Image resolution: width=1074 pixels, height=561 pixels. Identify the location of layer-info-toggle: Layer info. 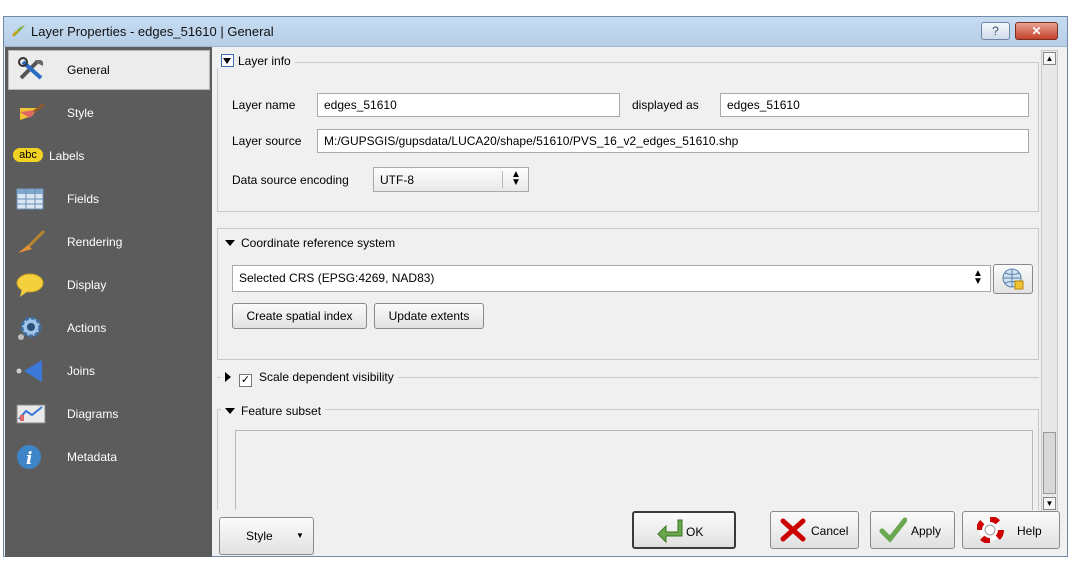
(256, 61).